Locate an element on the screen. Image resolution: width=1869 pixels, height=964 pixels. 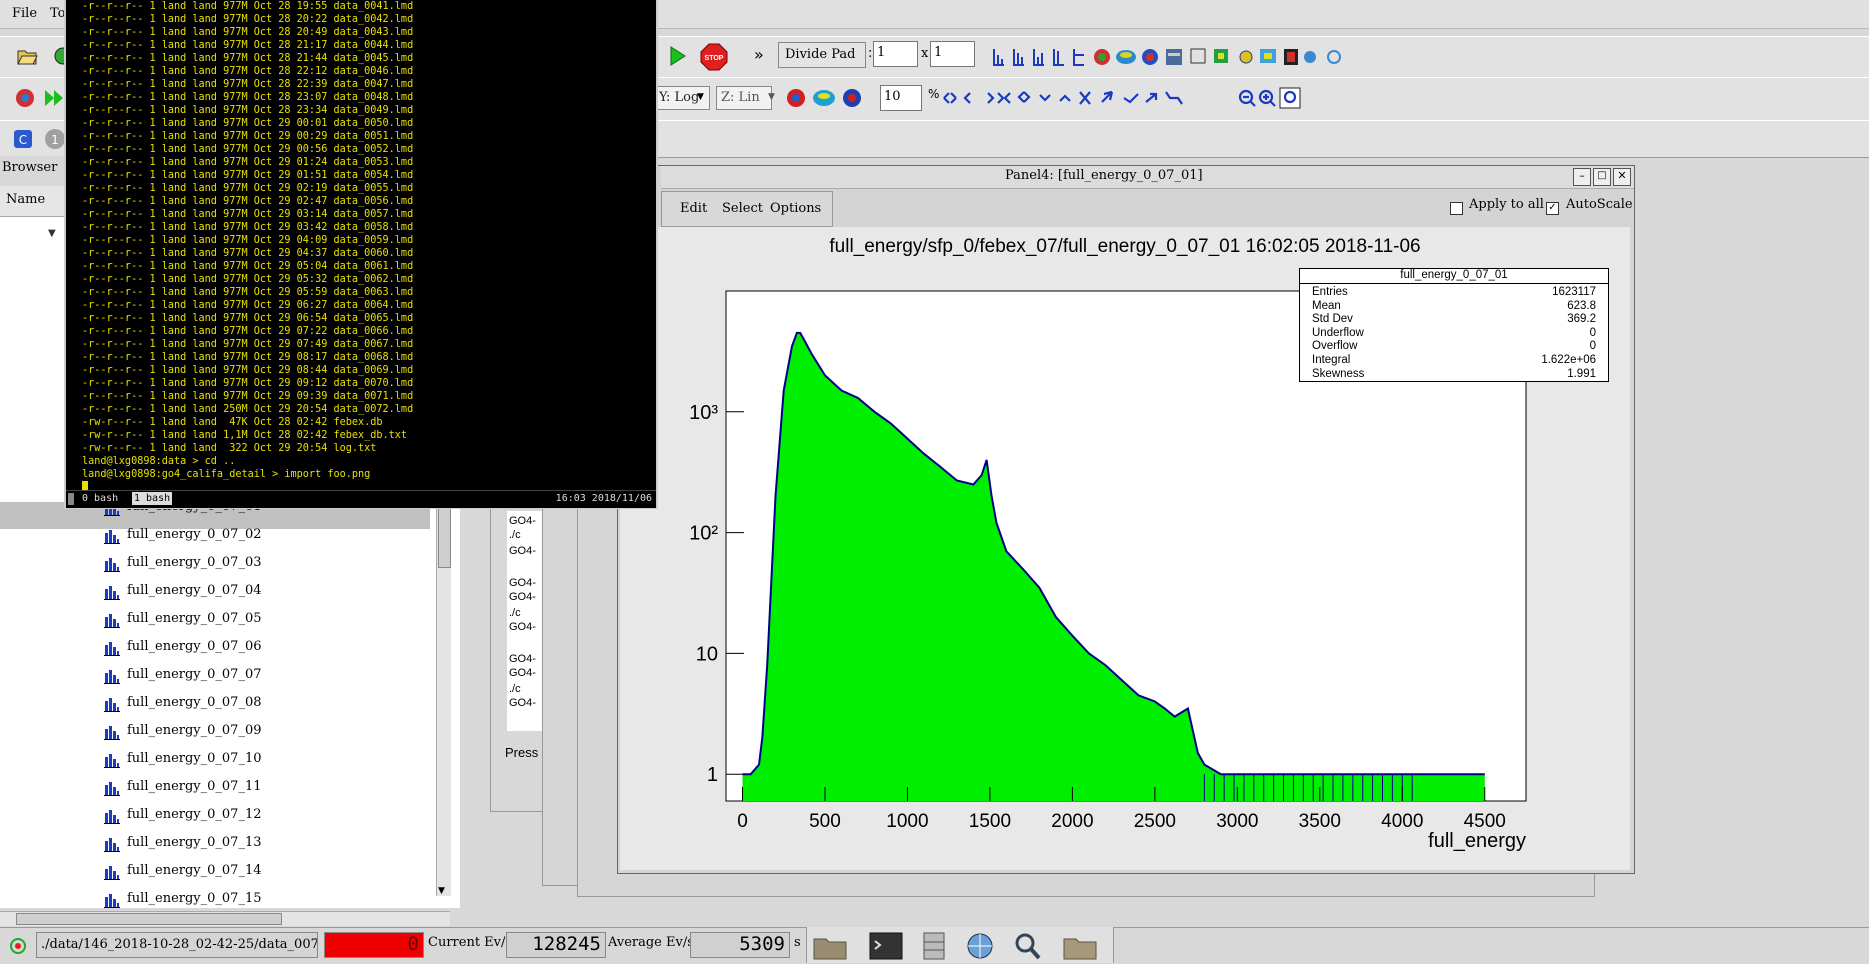
close-icon: ✕ is located at coordinates (1622, 177).